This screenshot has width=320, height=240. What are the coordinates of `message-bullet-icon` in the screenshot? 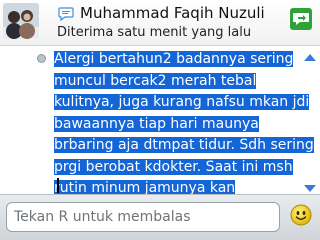 It's located at (41, 58).